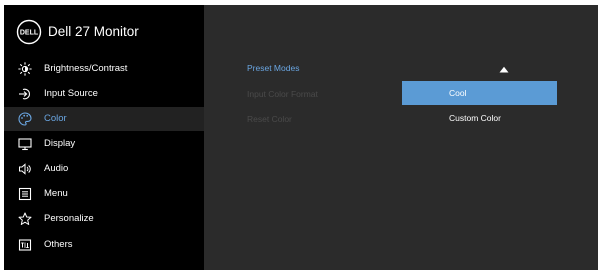  I want to click on sidebar-item-label: Color, so click(55, 118).